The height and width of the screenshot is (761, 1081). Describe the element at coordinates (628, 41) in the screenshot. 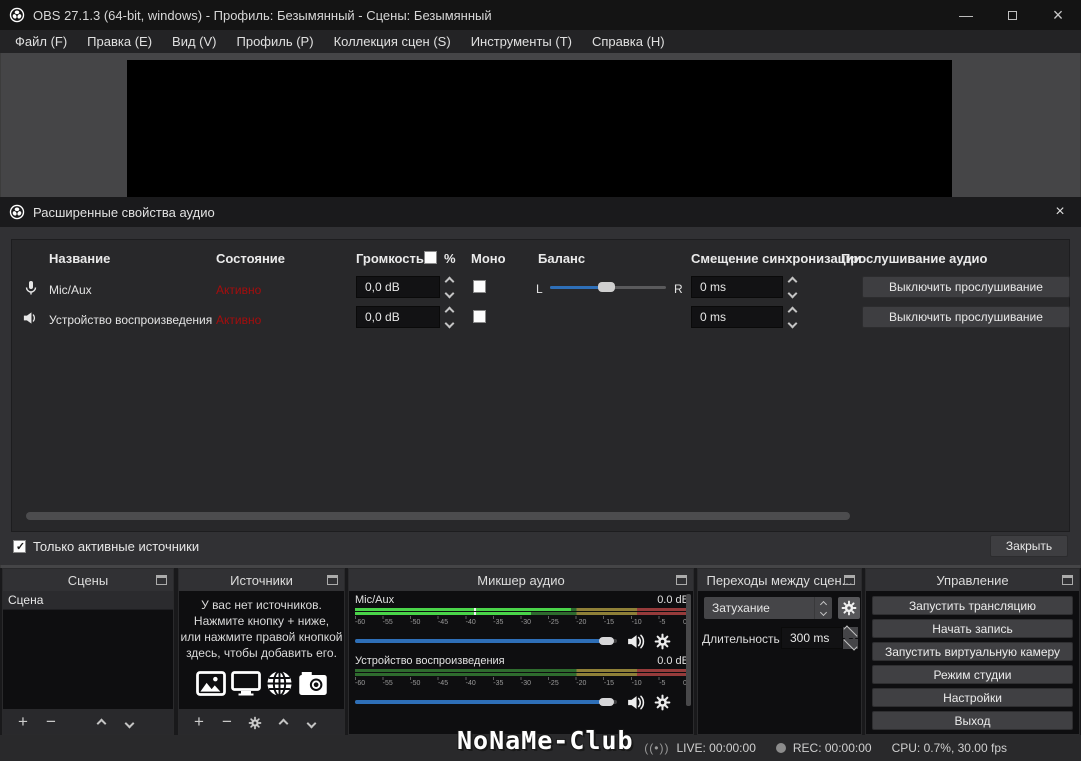

I see `menu-help: Справка (H)` at that location.